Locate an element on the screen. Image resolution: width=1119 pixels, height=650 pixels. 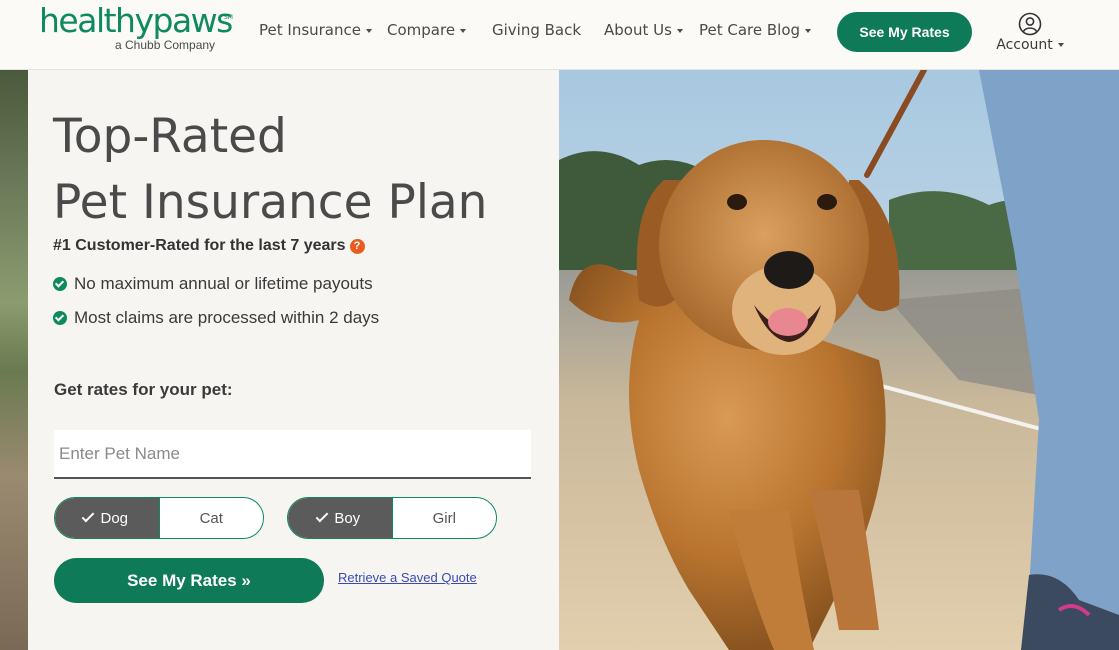
gender-option-boy-label: Boy is located at coordinates (347, 518).